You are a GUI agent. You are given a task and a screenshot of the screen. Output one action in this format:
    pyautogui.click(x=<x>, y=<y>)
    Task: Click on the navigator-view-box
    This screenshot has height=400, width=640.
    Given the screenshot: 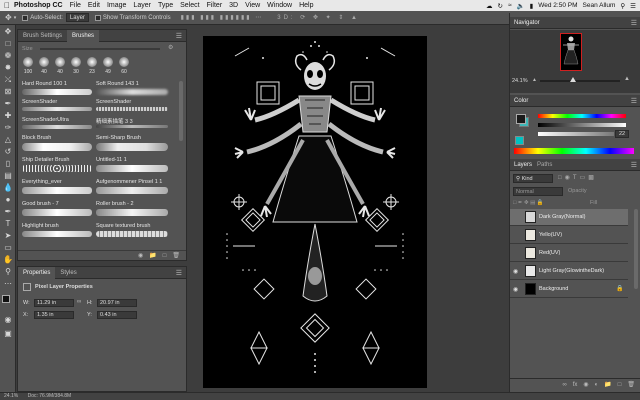 What is the action you would take?
    pyautogui.click(x=571, y=52)
    